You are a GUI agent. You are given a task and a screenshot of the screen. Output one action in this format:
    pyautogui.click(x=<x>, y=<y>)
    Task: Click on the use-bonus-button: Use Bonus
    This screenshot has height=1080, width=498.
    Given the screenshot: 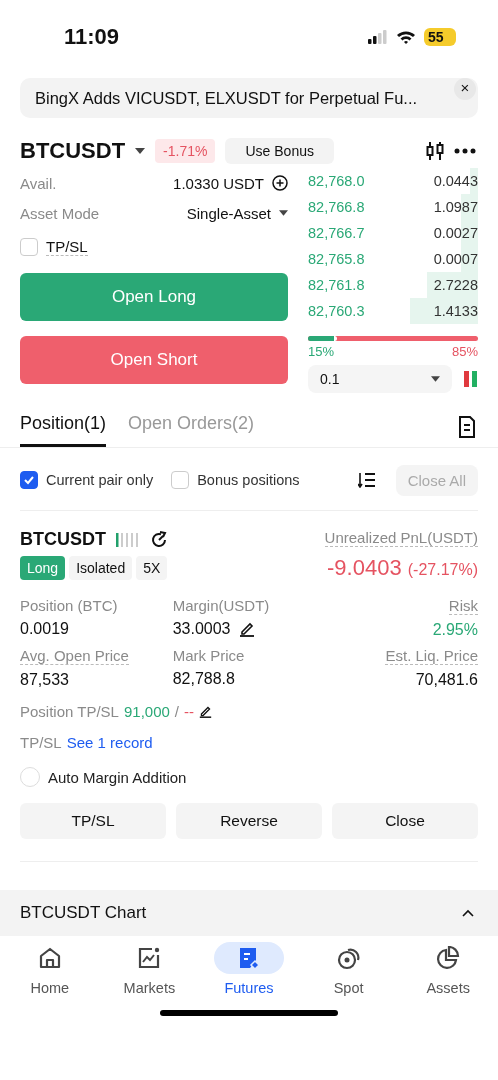 What is the action you would take?
    pyautogui.click(x=279, y=151)
    